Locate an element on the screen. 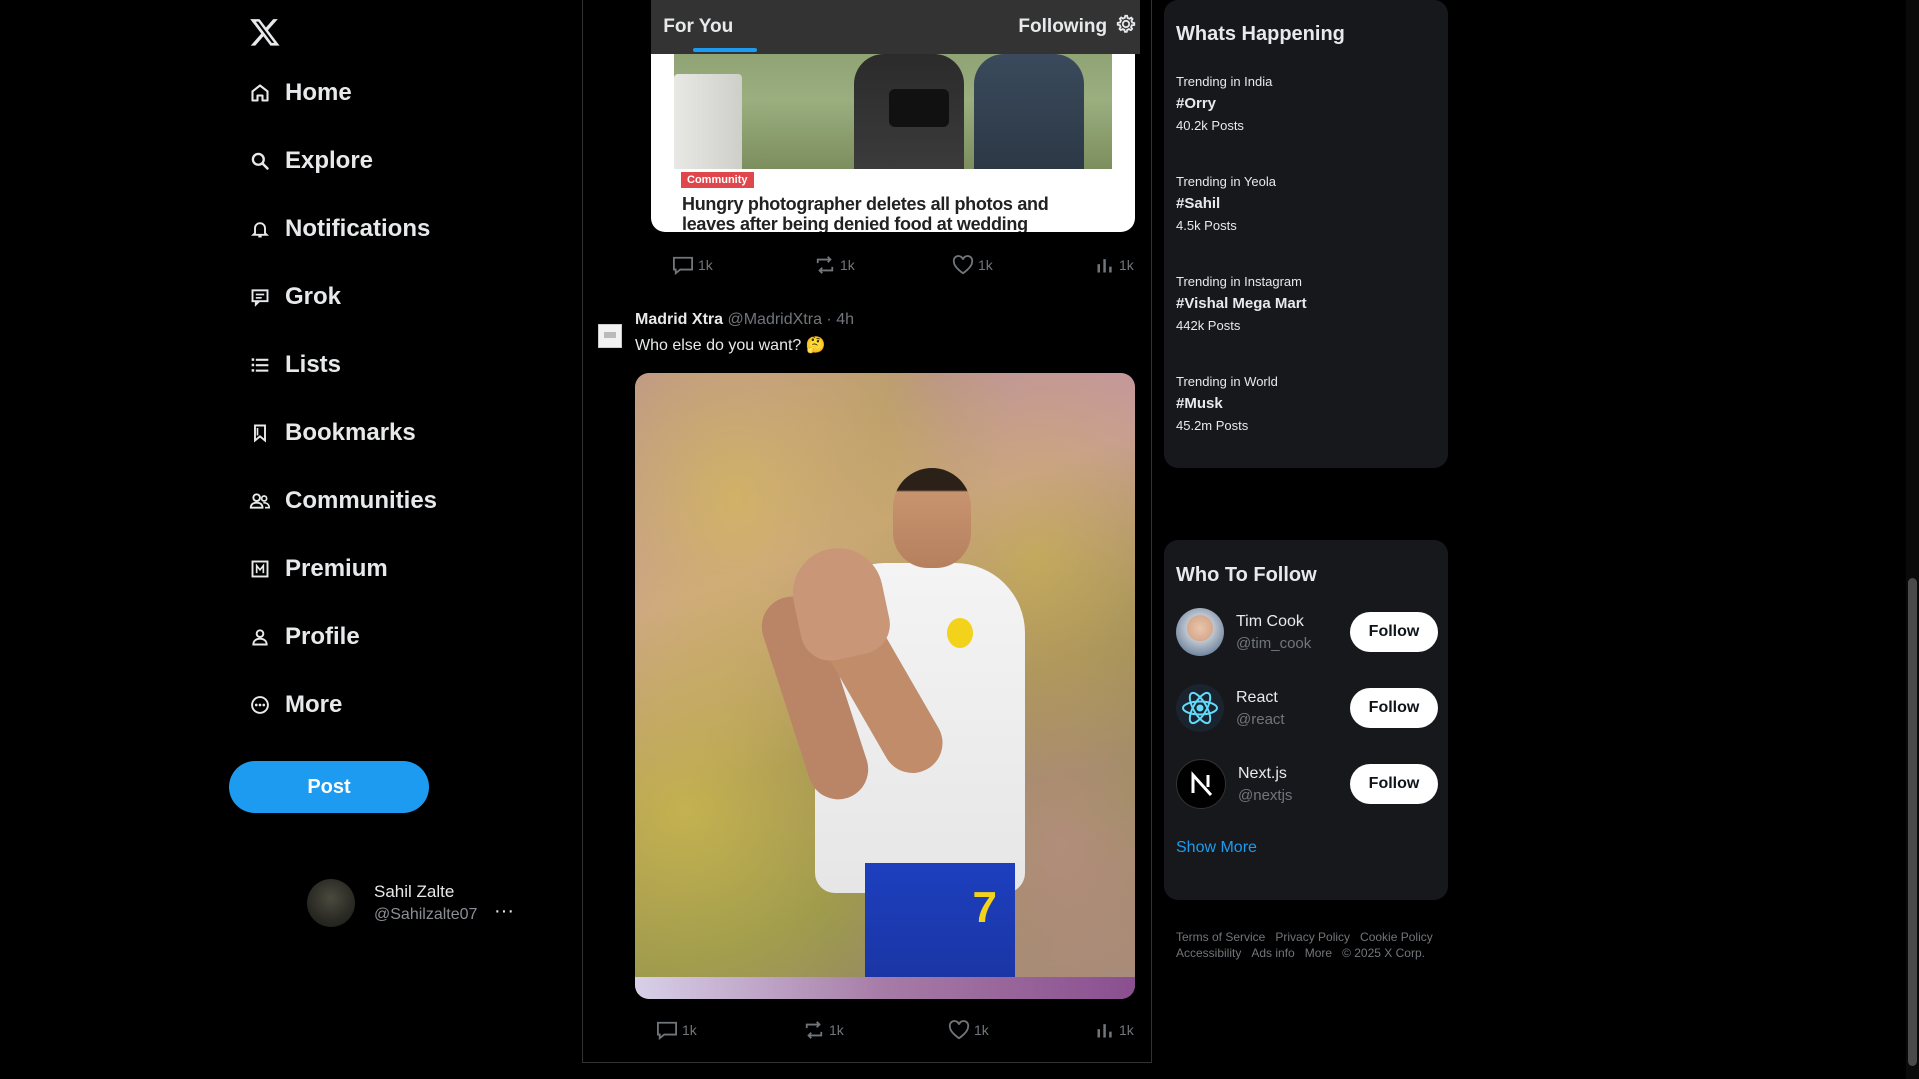  nav-communities: Communities is located at coordinates (343, 501).